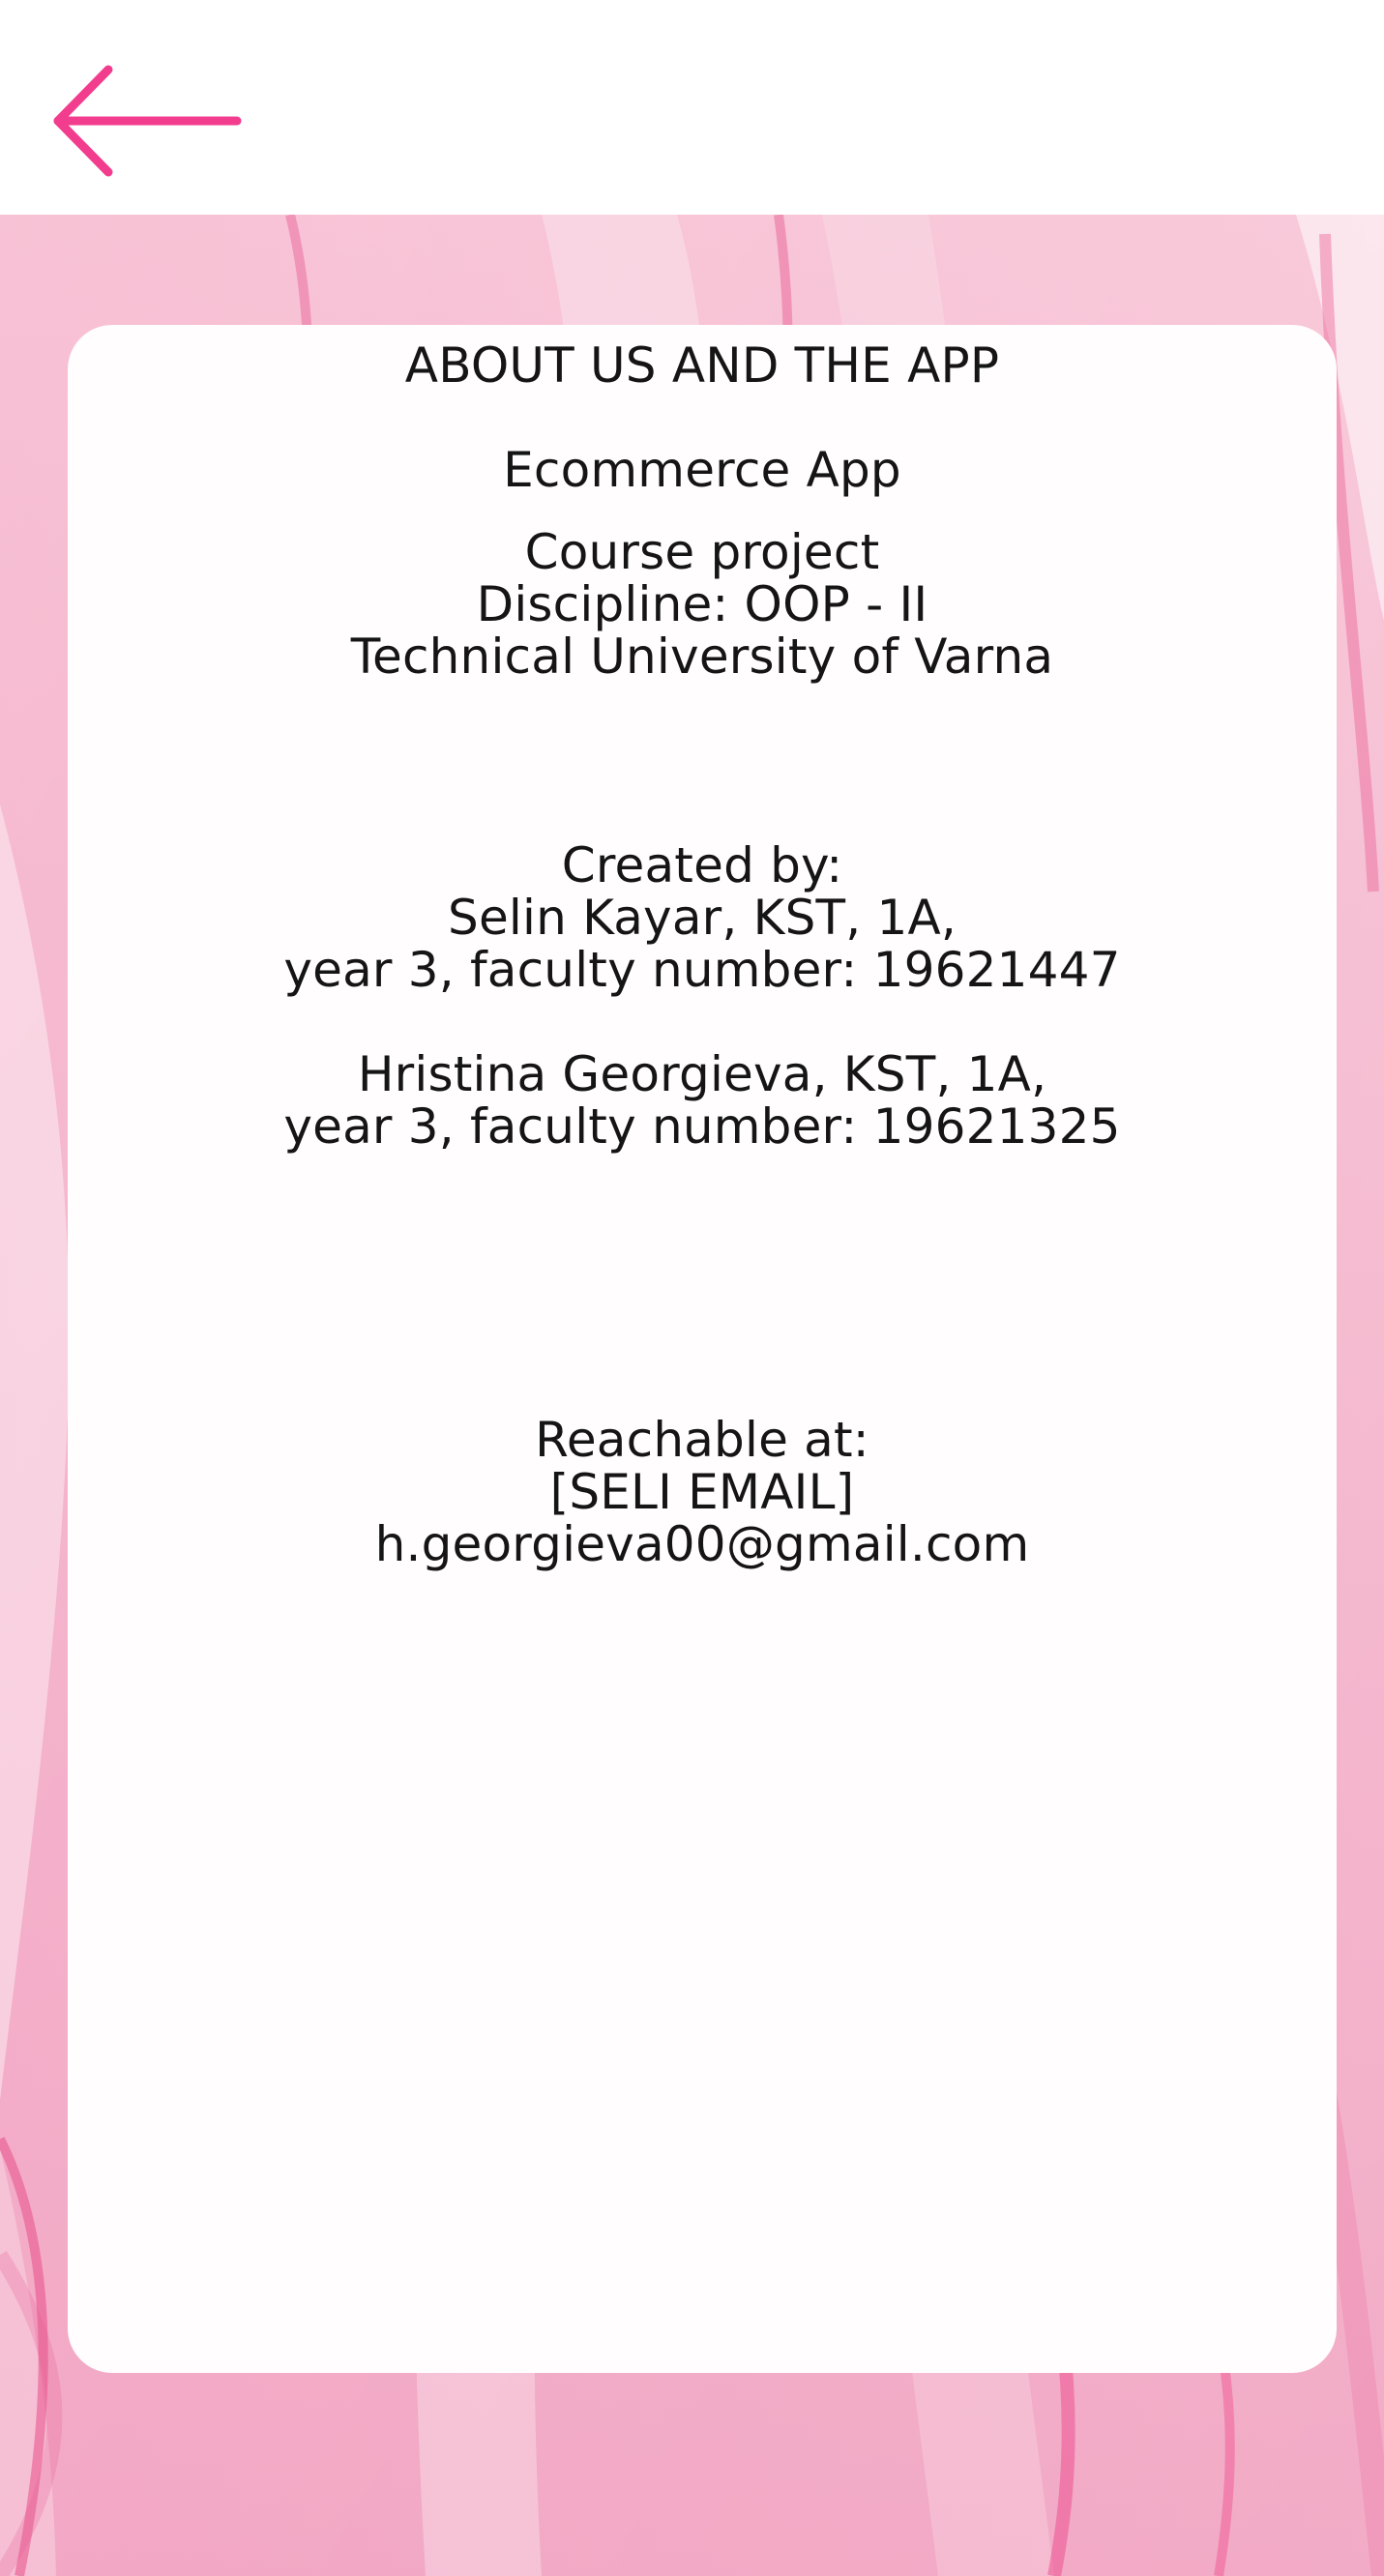  I want to click on arrow-left-icon, so click(147, 121).